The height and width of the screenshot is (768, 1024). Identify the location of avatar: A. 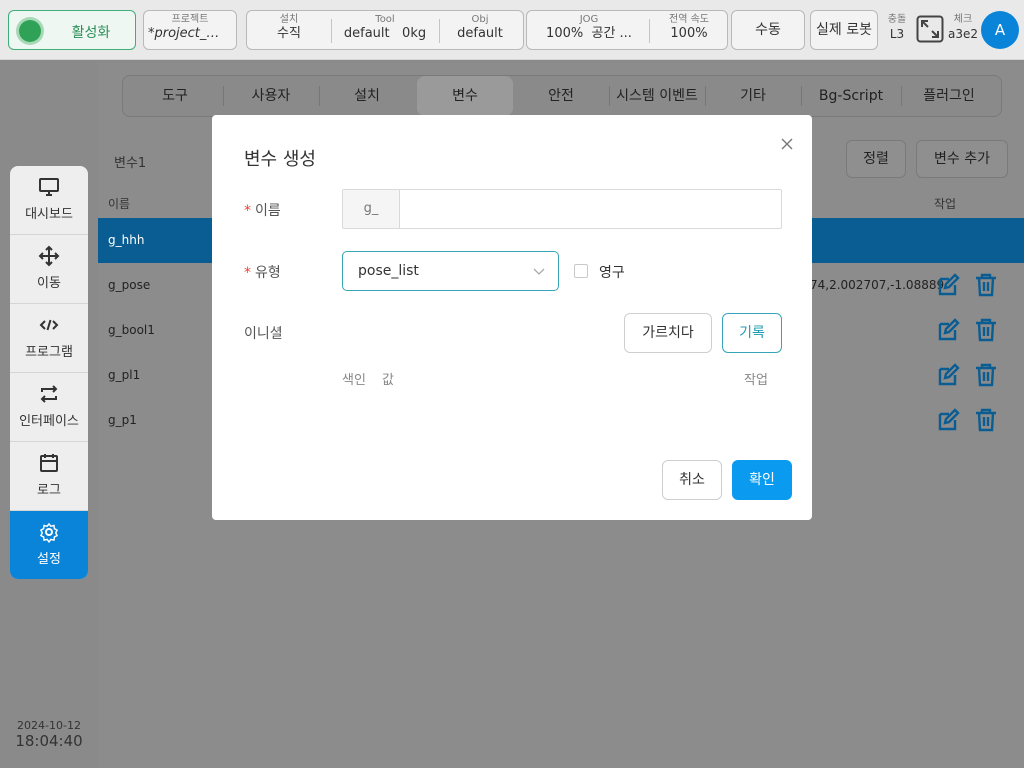
(1000, 30).